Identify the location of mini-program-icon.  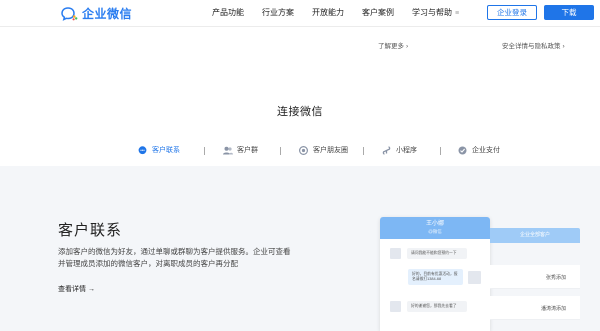
(386, 150).